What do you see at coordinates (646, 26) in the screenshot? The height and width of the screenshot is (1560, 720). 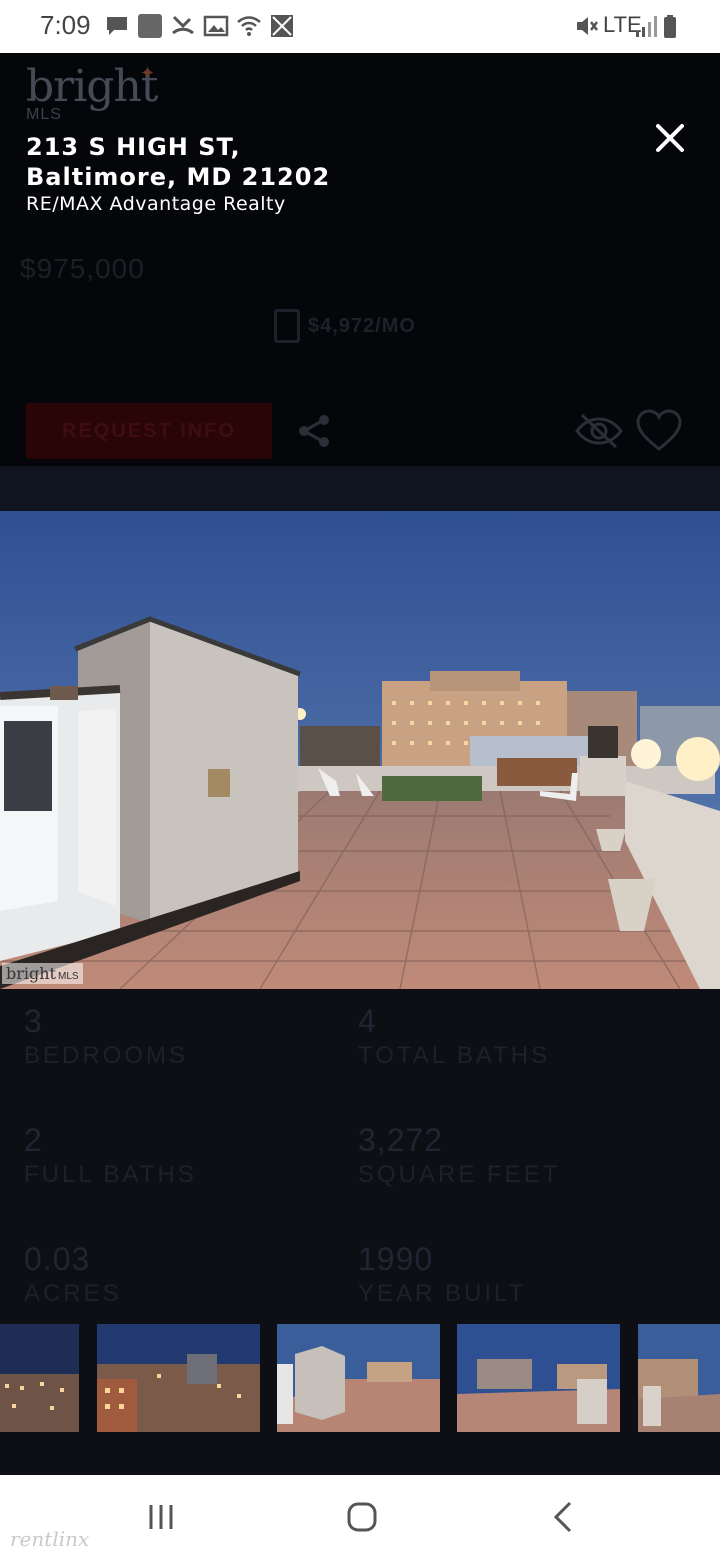 I see `signal-icon` at bounding box center [646, 26].